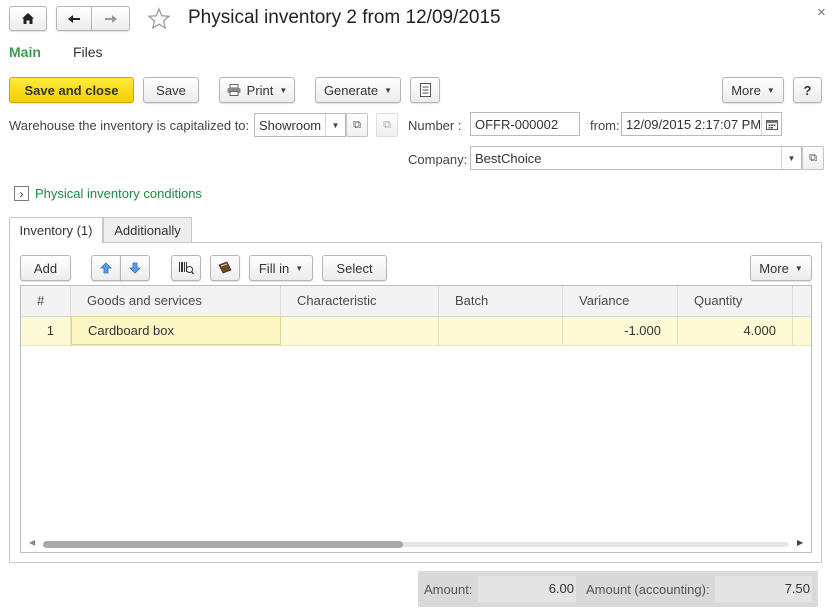 The height and width of the screenshot is (612, 834). I want to click on company-field: BestChoice ▼, so click(636, 158).